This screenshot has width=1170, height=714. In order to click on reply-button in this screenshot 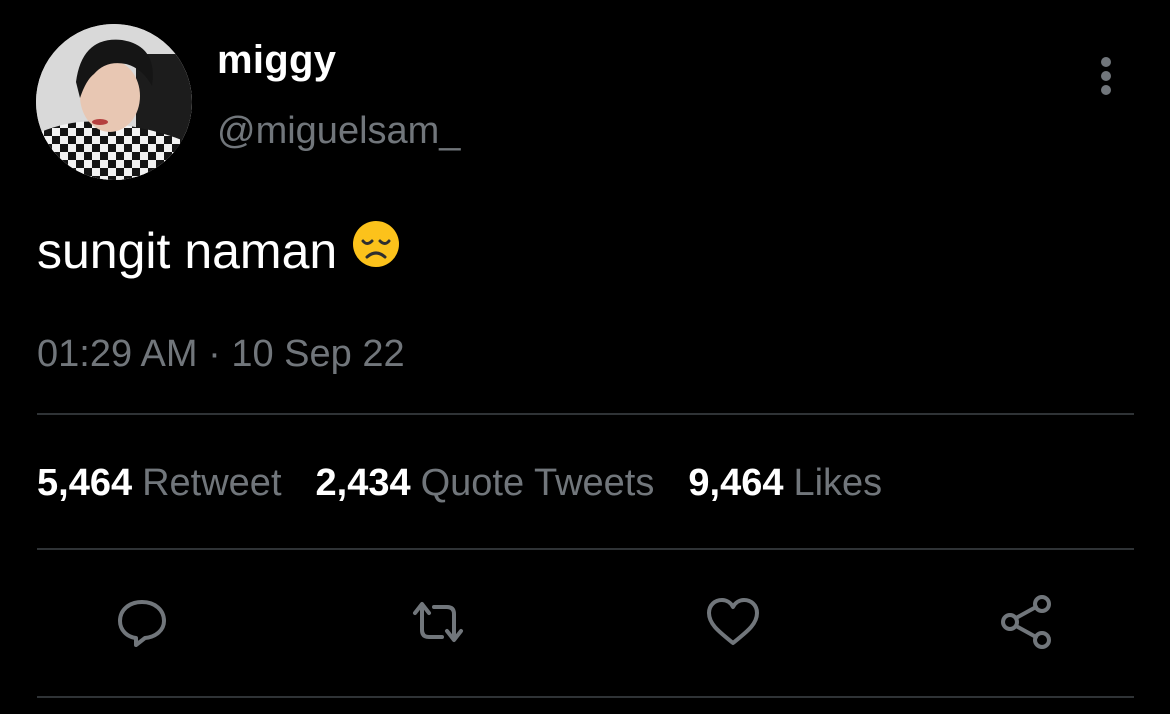, I will do `click(142, 622)`.